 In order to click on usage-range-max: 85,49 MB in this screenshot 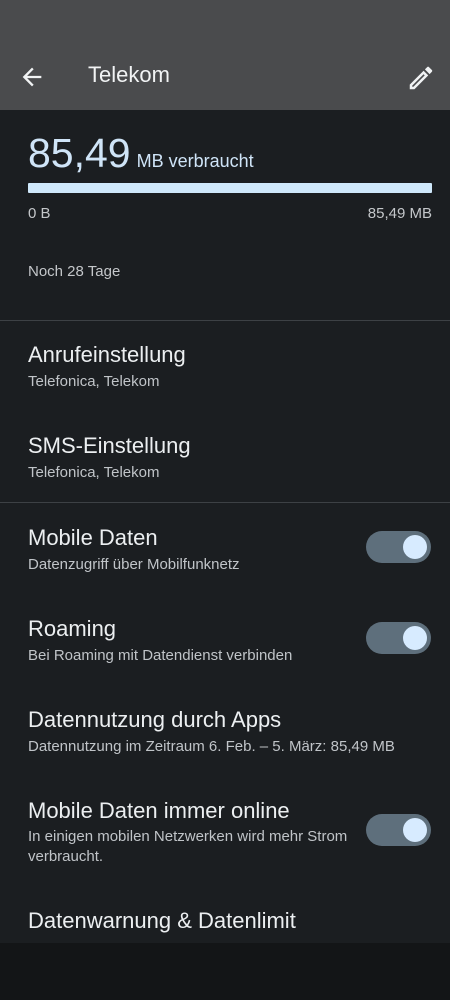, I will do `click(399, 213)`.